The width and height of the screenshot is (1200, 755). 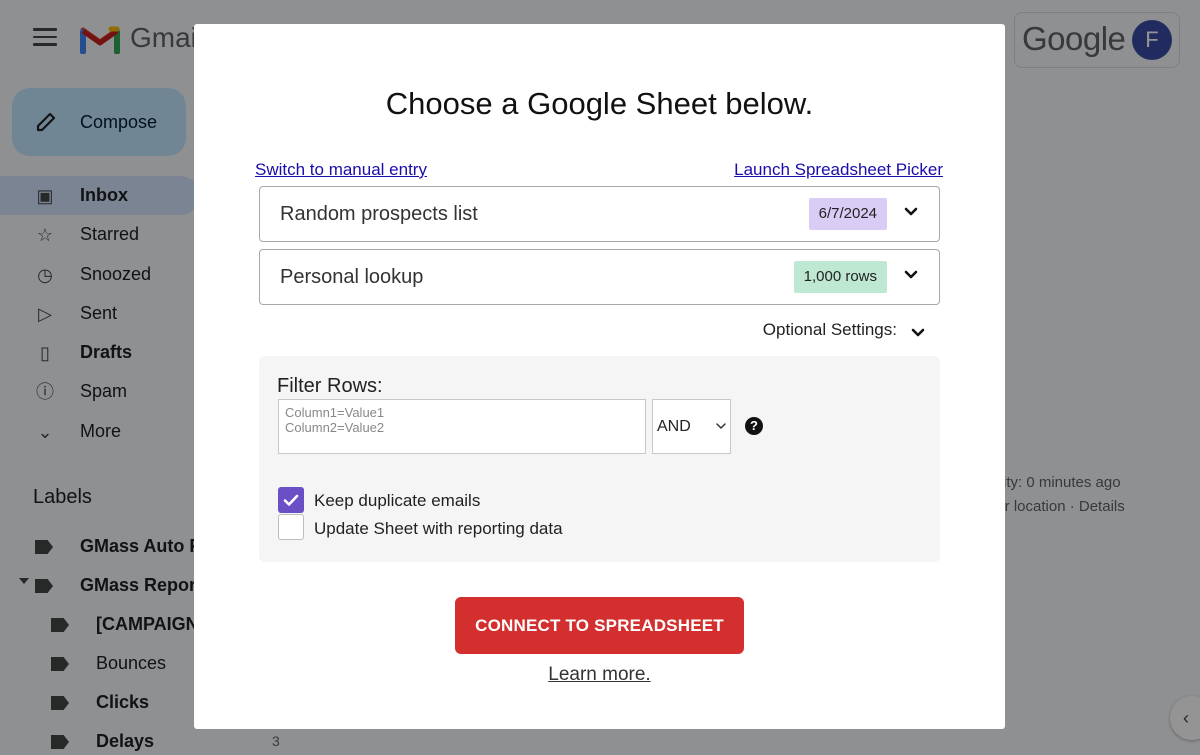 What do you see at coordinates (838, 170) in the screenshot?
I see `launch-picker-link: Launch Spreadsheet Picker` at bounding box center [838, 170].